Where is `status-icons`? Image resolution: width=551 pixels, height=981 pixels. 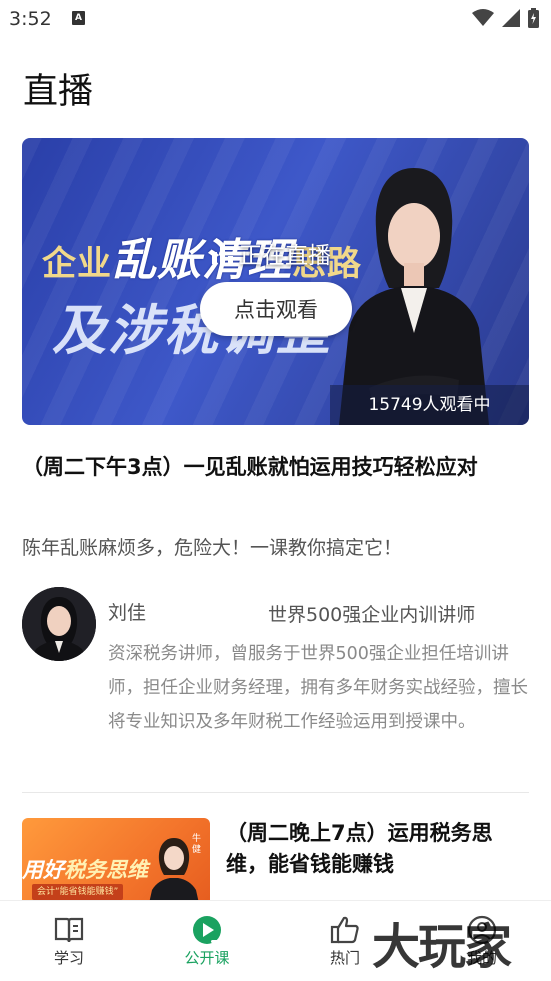 status-icons is located at coordinates (505, 18).